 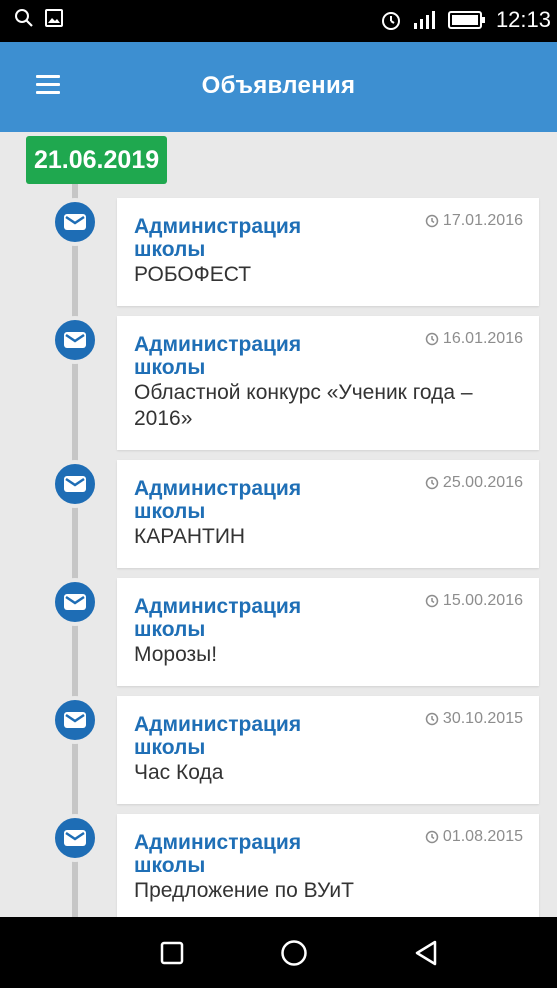 I want to click on announcement-subject: Час Кода, so click(x=179, y=772).